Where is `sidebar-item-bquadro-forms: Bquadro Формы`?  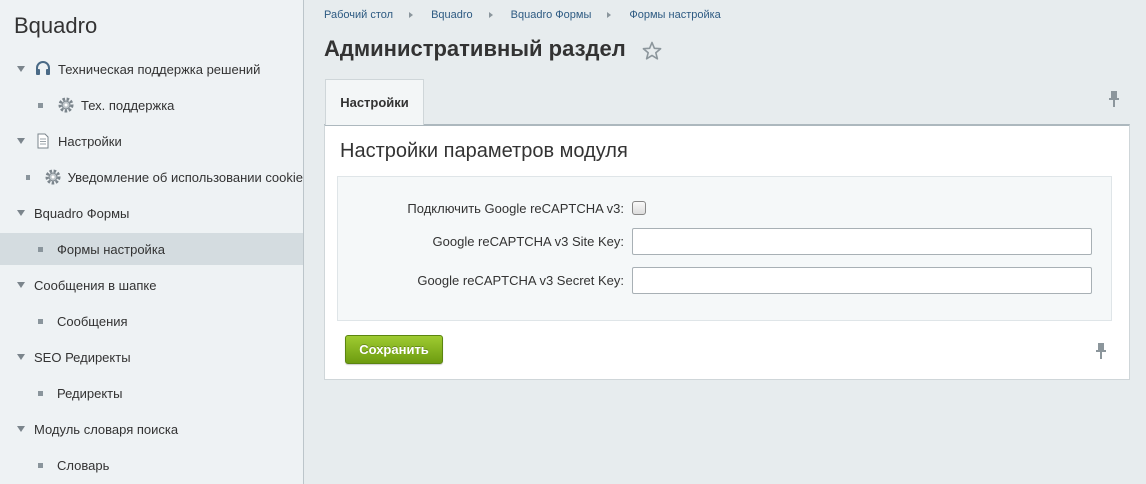 sidebar-item-bquadro-forms: Bquadro Формы is located at coordinates (151, 213).